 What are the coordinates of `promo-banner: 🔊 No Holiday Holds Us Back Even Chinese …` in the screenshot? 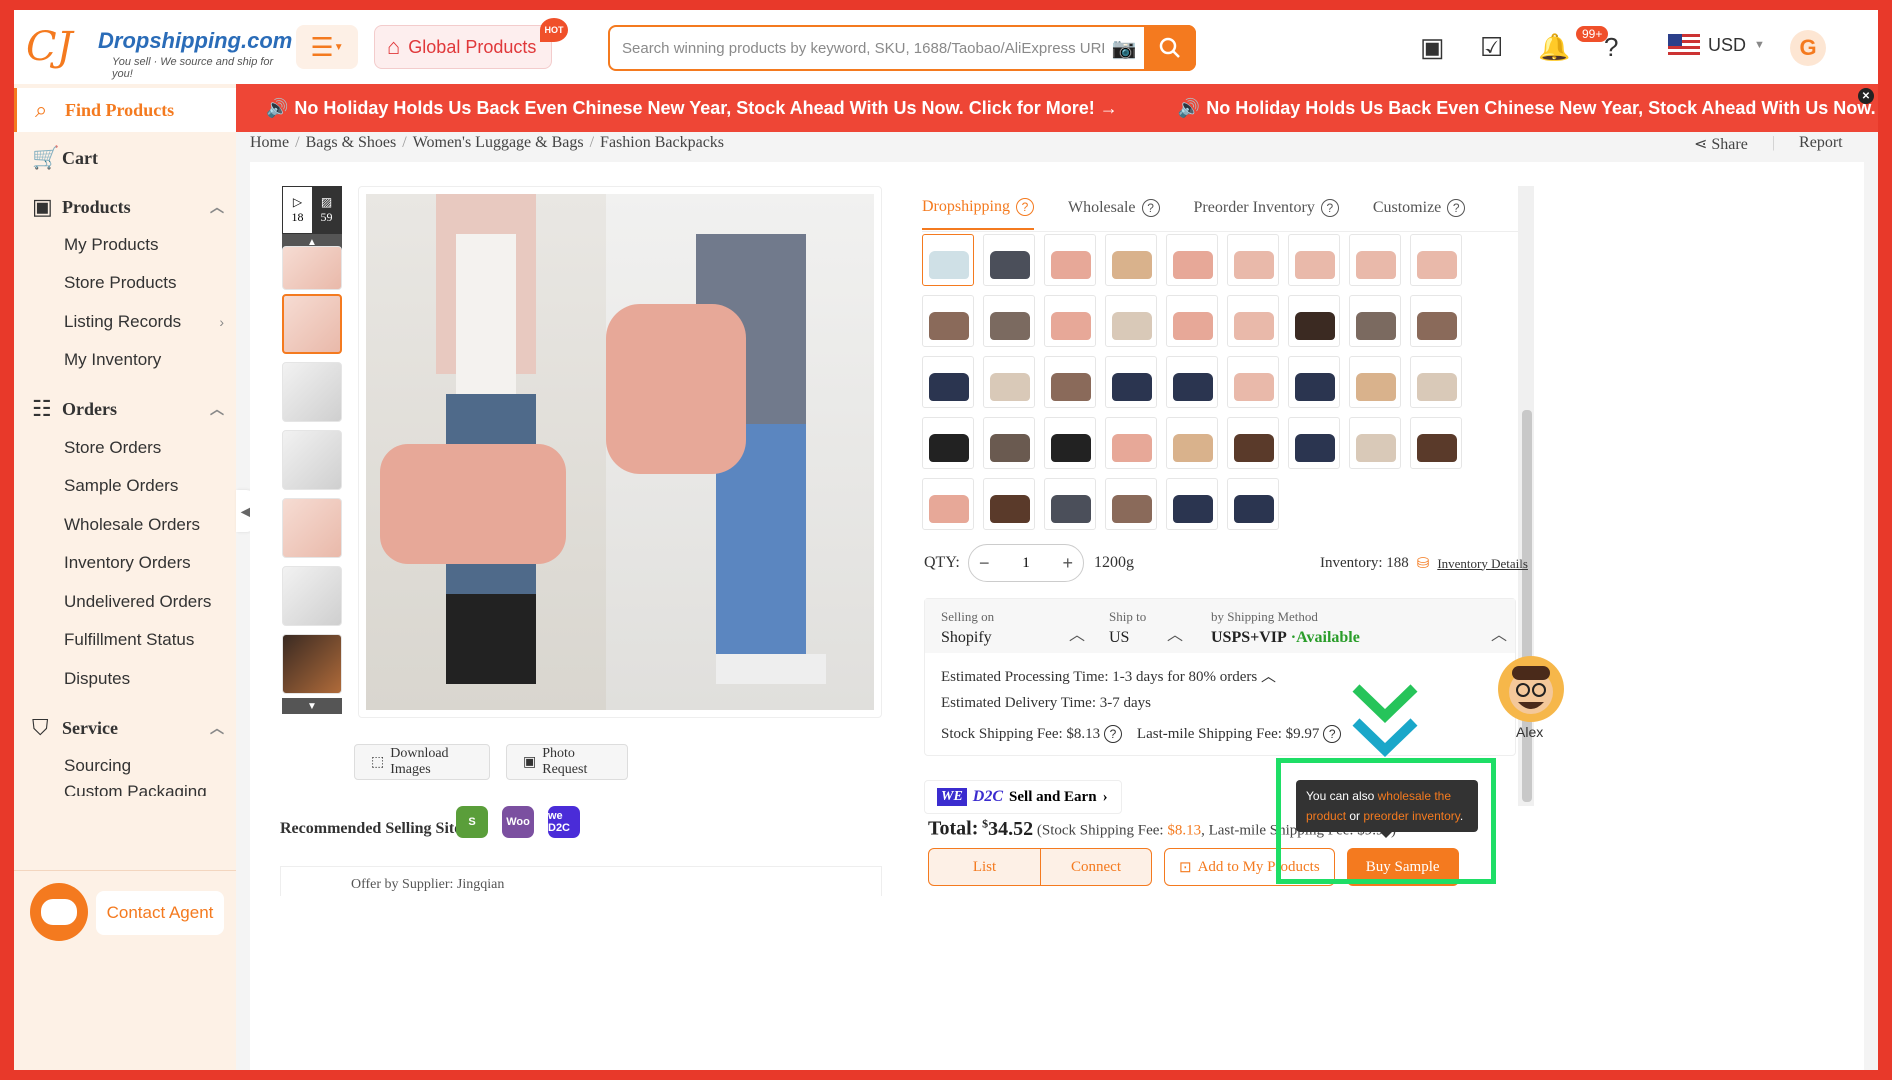 It's located at (1057, 108).